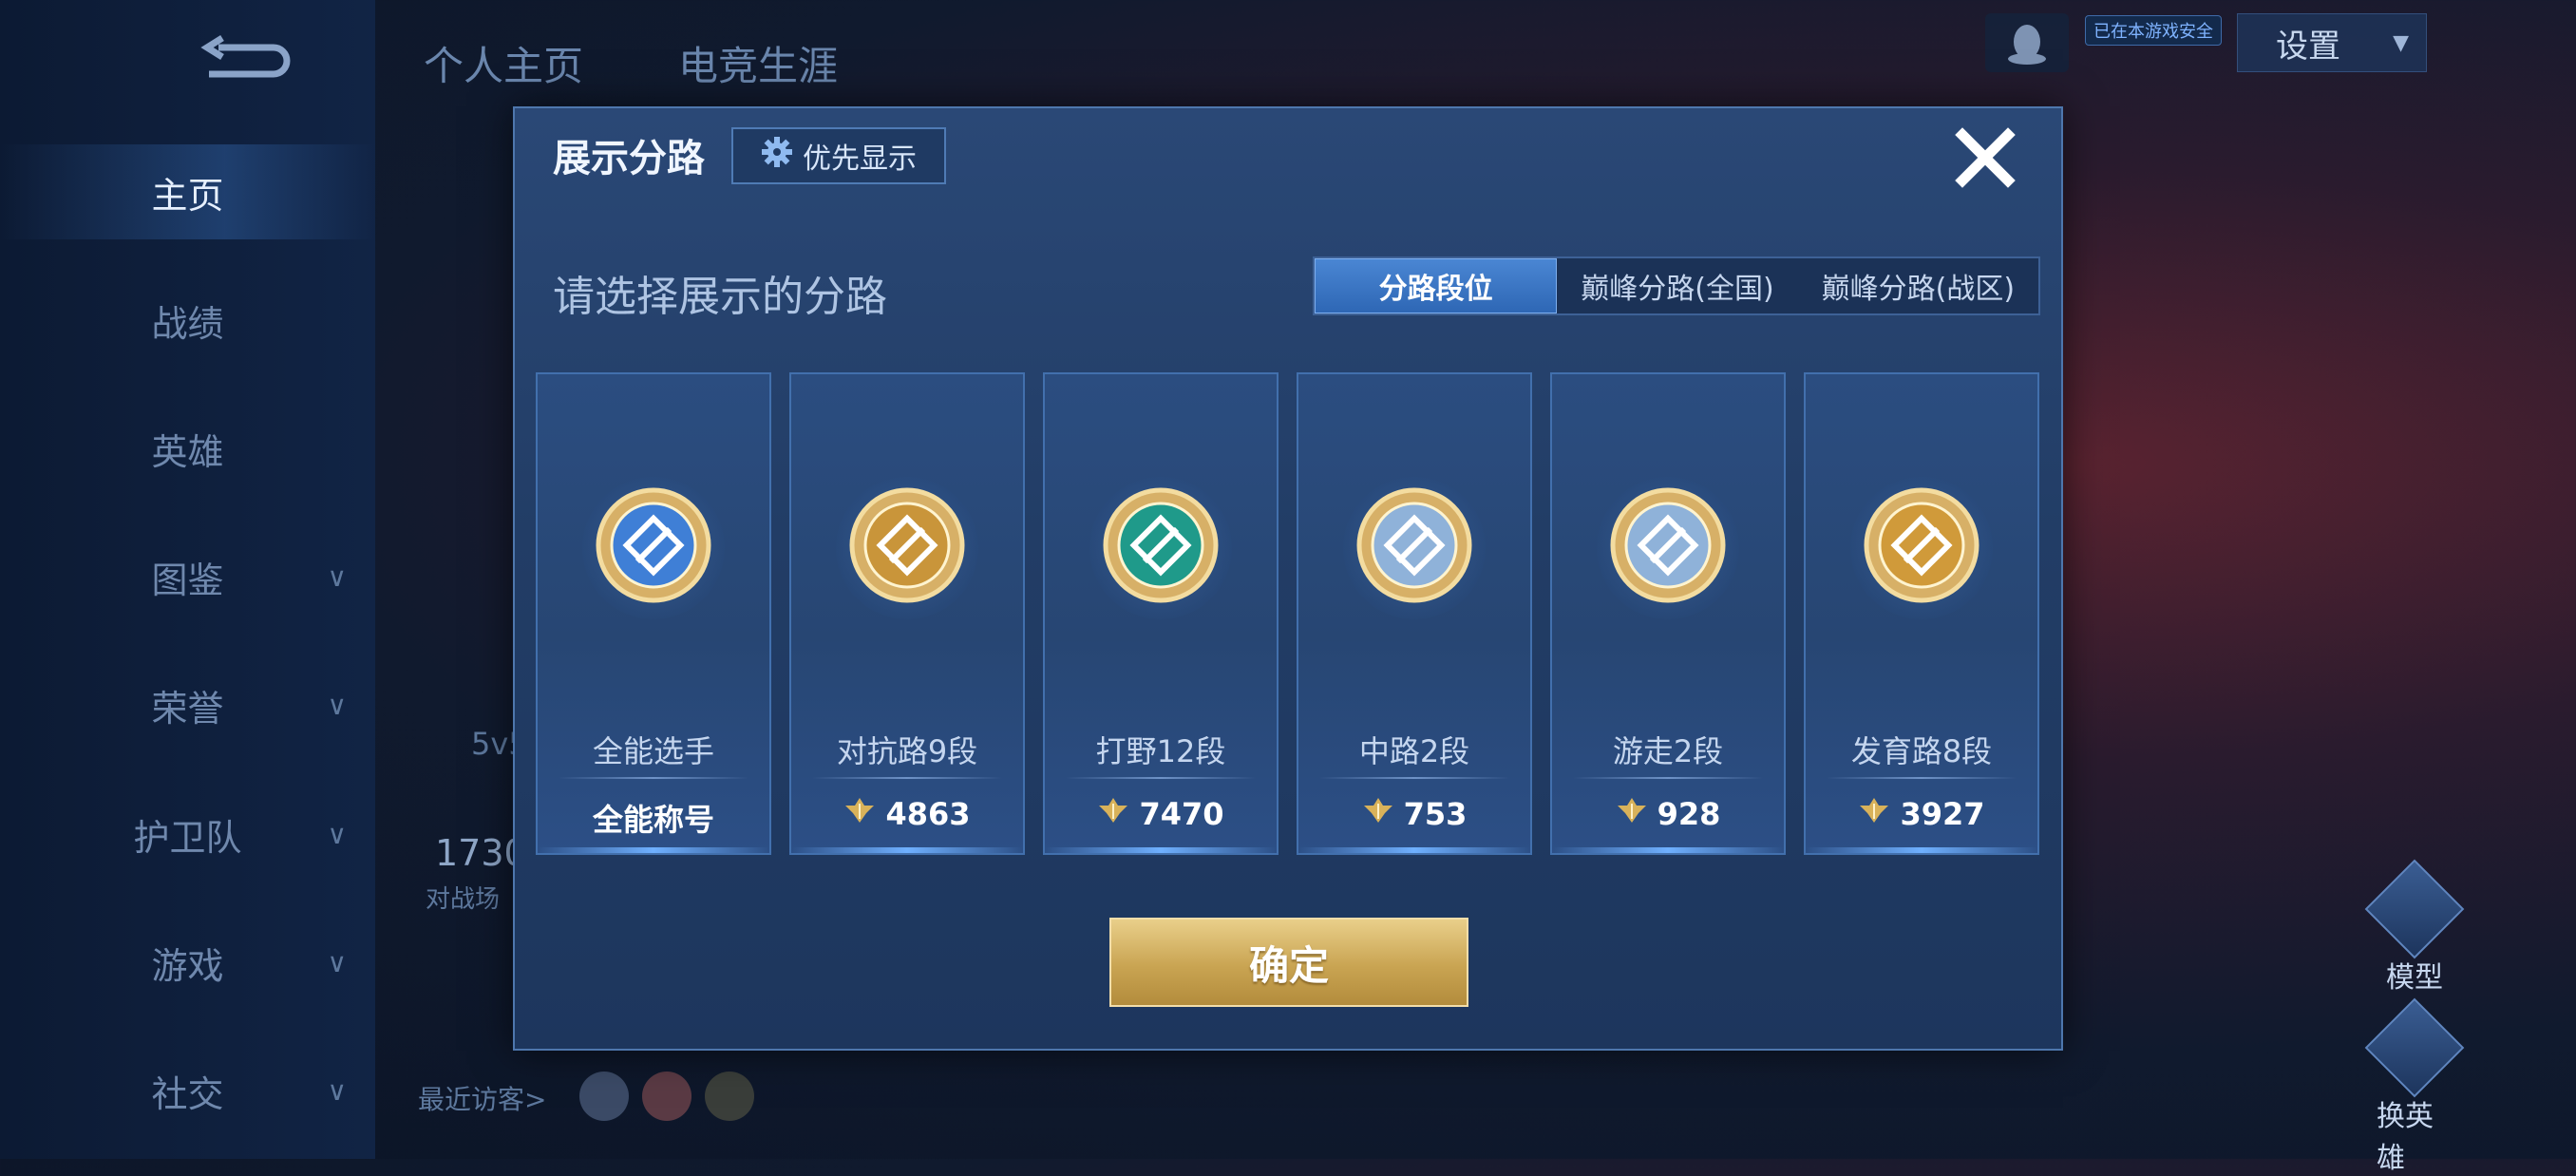 This screenshot has width=2576, height=1176. I want to click on sidebar-item: 战绩, so click(187, 320).